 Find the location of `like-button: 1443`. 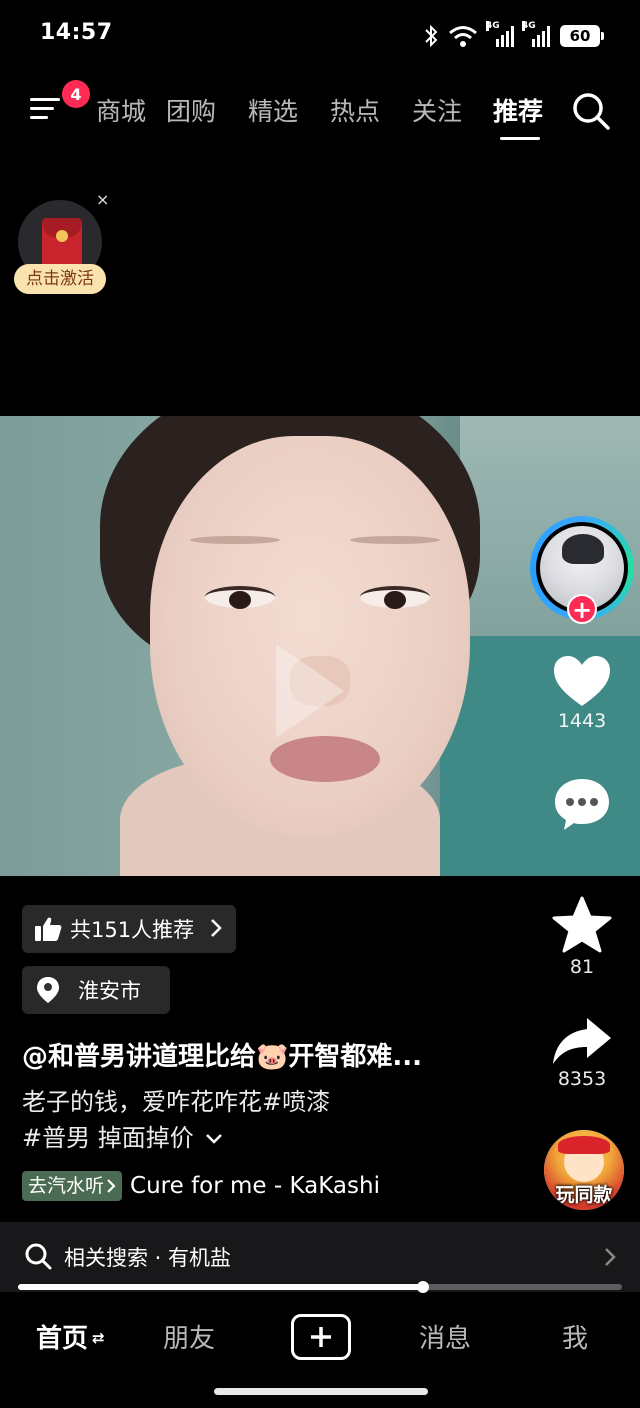

like-button: 1443 is located at coordinates (582, 693).